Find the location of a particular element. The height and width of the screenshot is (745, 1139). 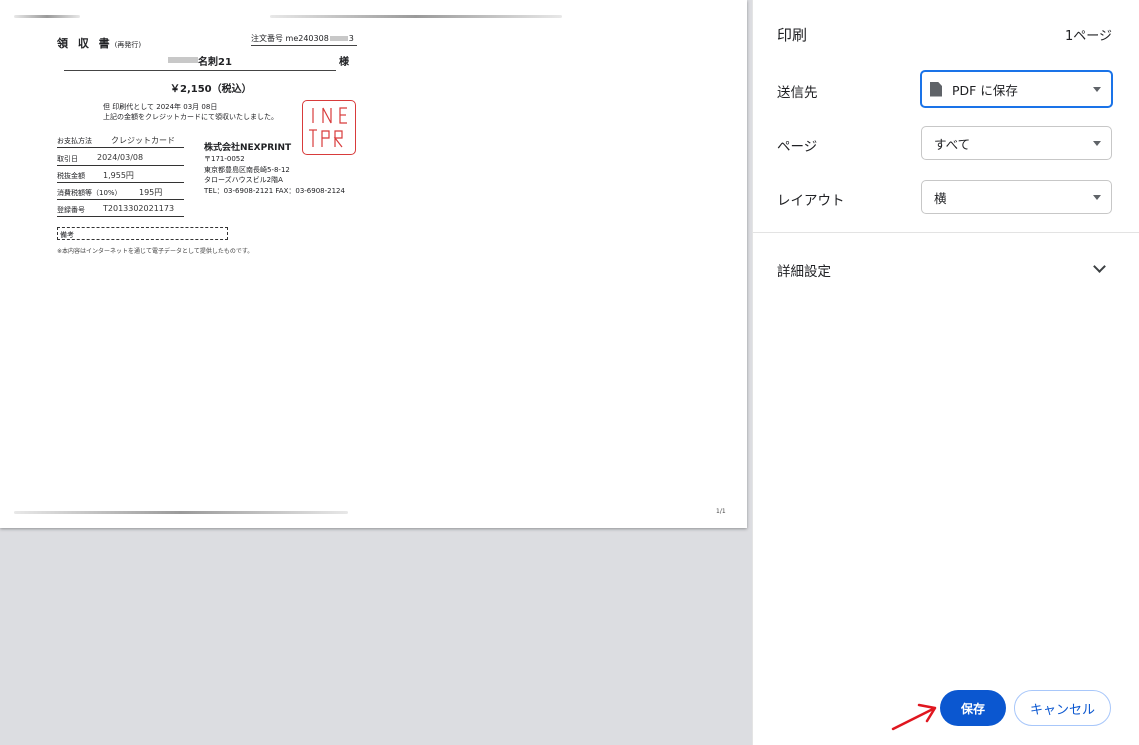

order-number: 注文番号 me240308 3 is located at coordinates (304, 39).